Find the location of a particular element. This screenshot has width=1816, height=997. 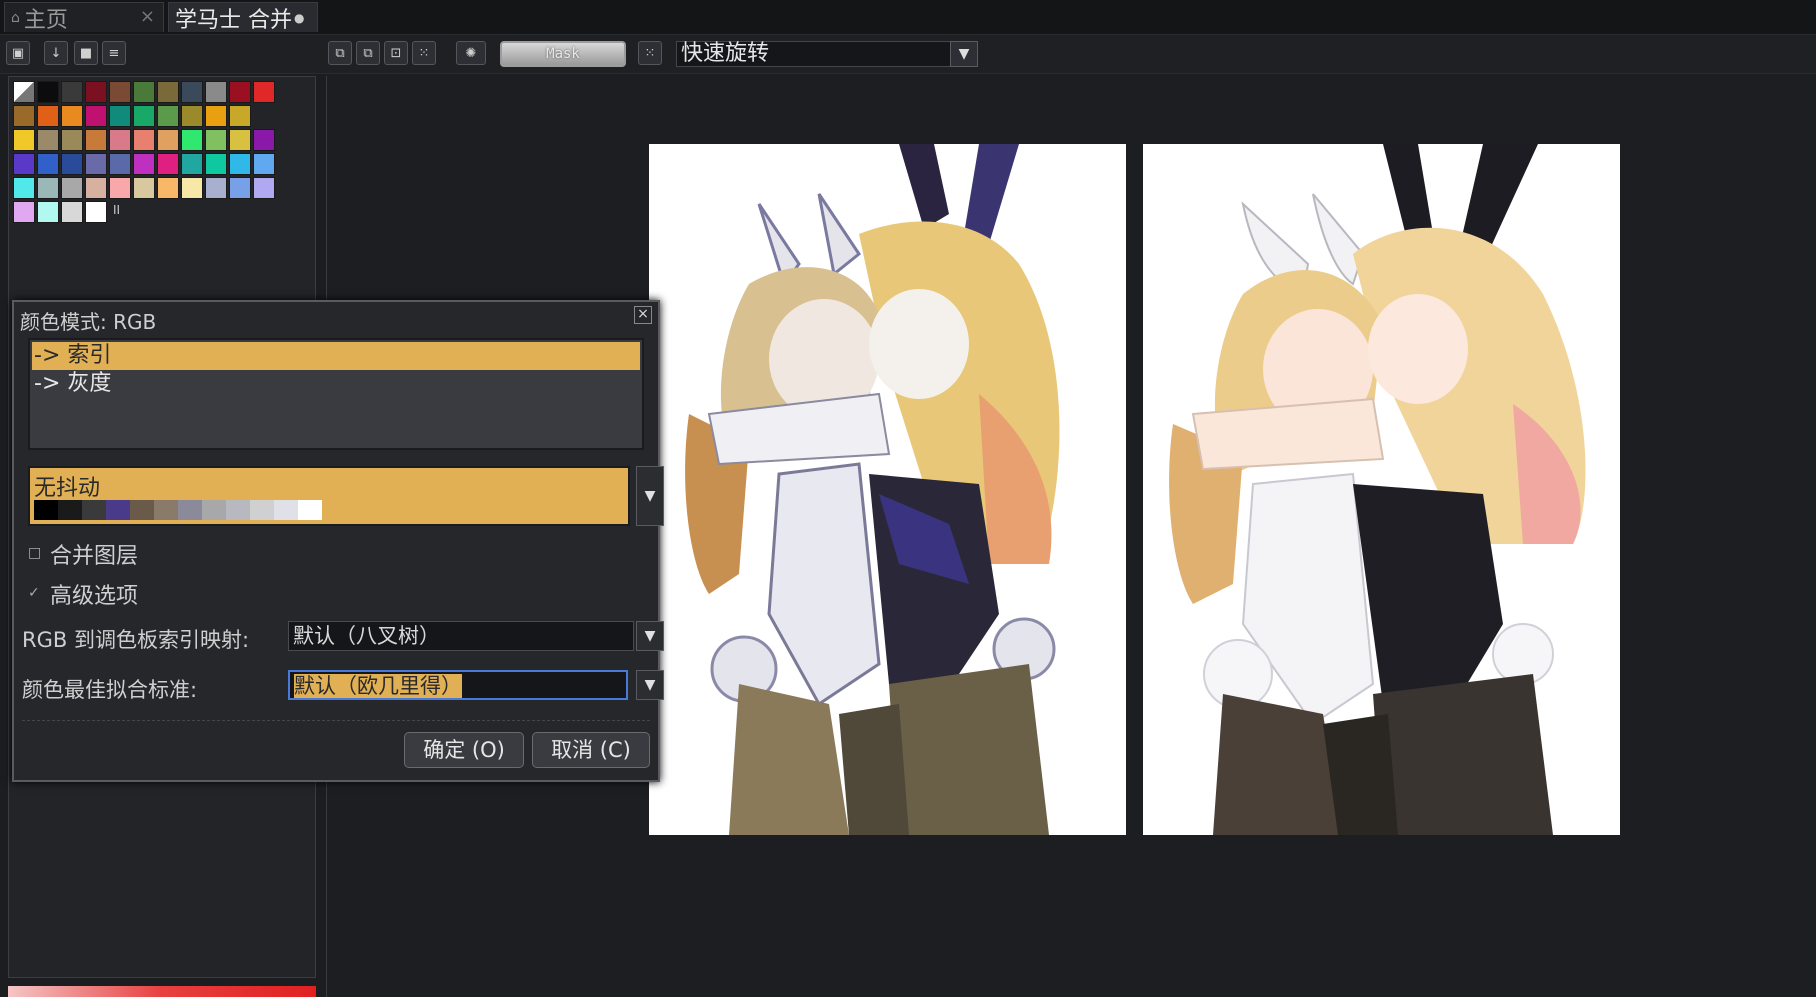

merge-layers-label: 合并图层 is located at coordinates (94, 556).